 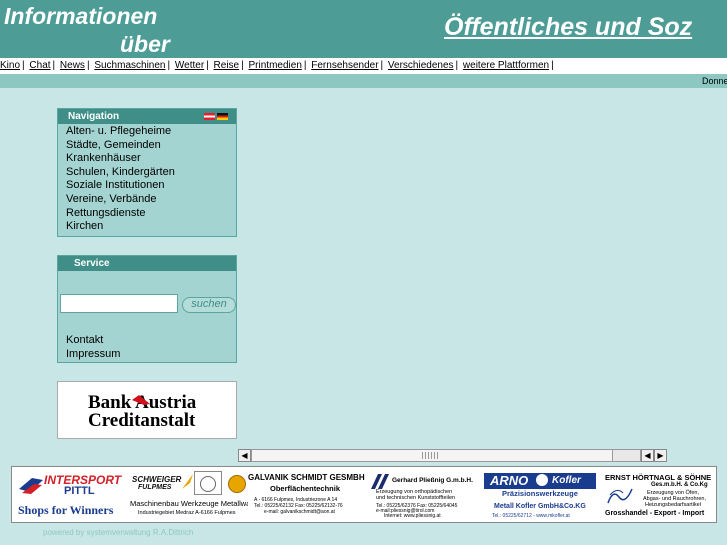 I want to click on schweiger-name: SCHWEIGER, so click(x=157, y=479).